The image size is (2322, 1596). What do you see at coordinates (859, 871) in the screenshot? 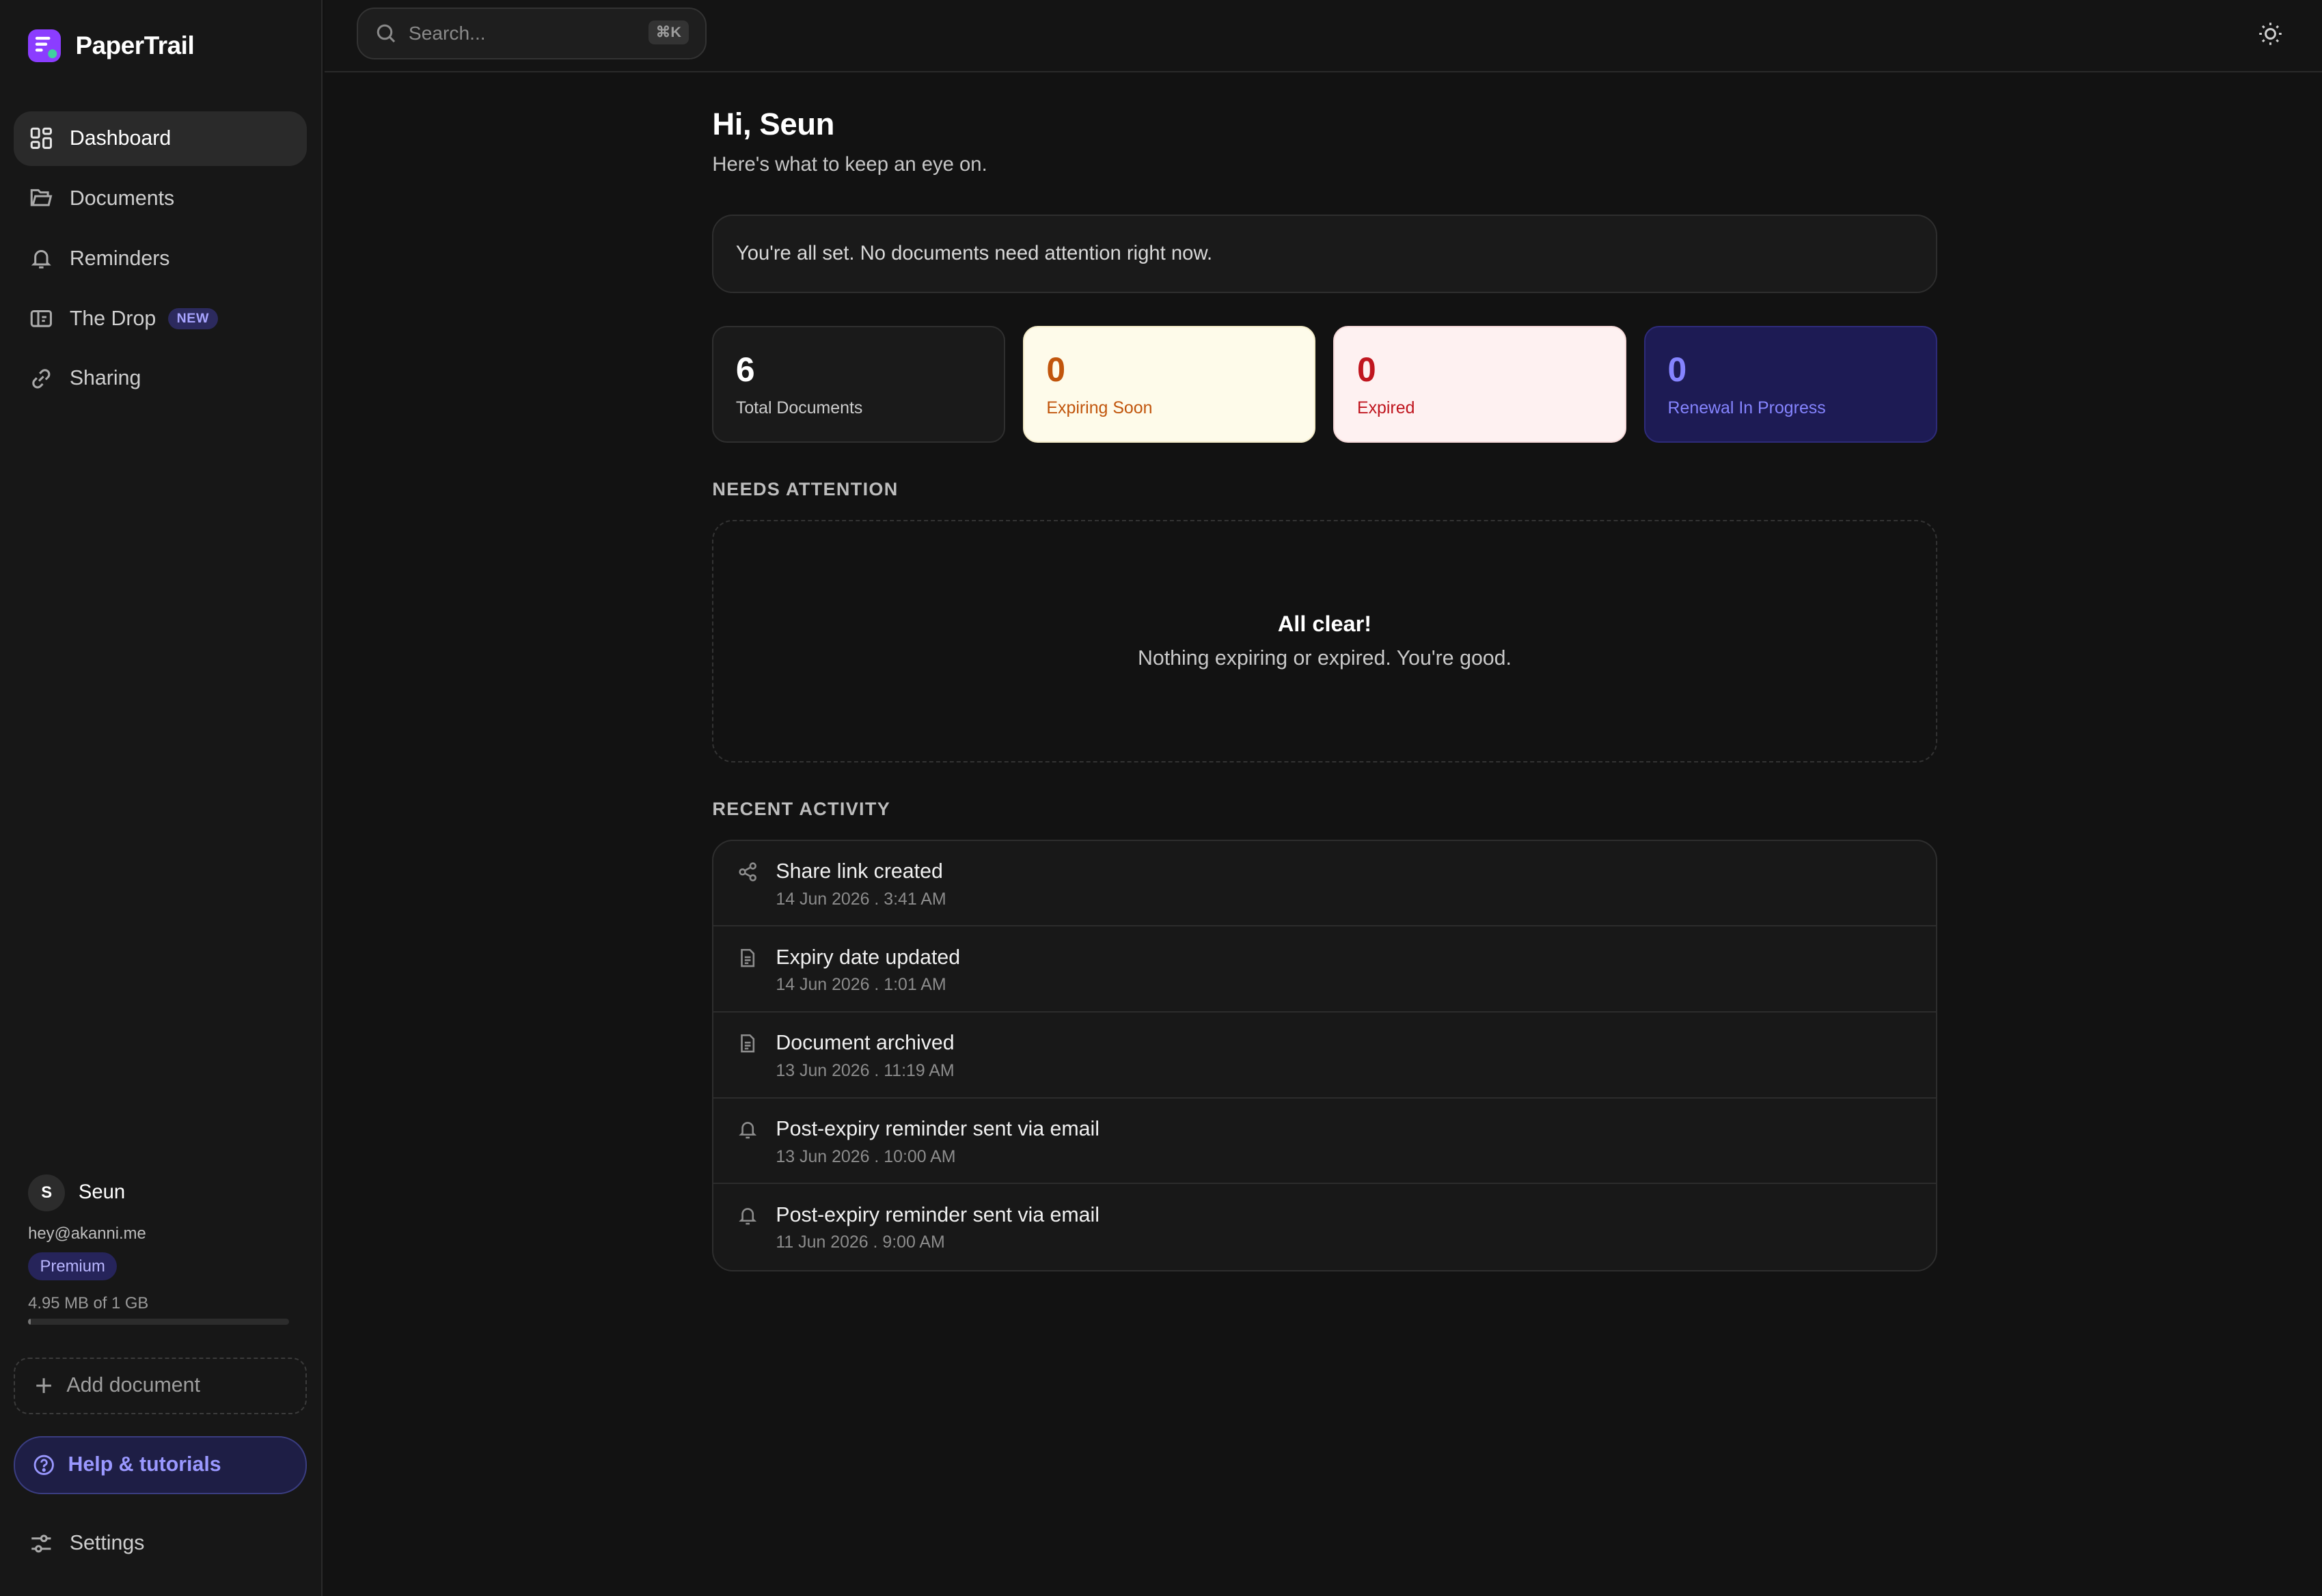
I see `activity-title: Share link created` at bounding box center [859, 871].